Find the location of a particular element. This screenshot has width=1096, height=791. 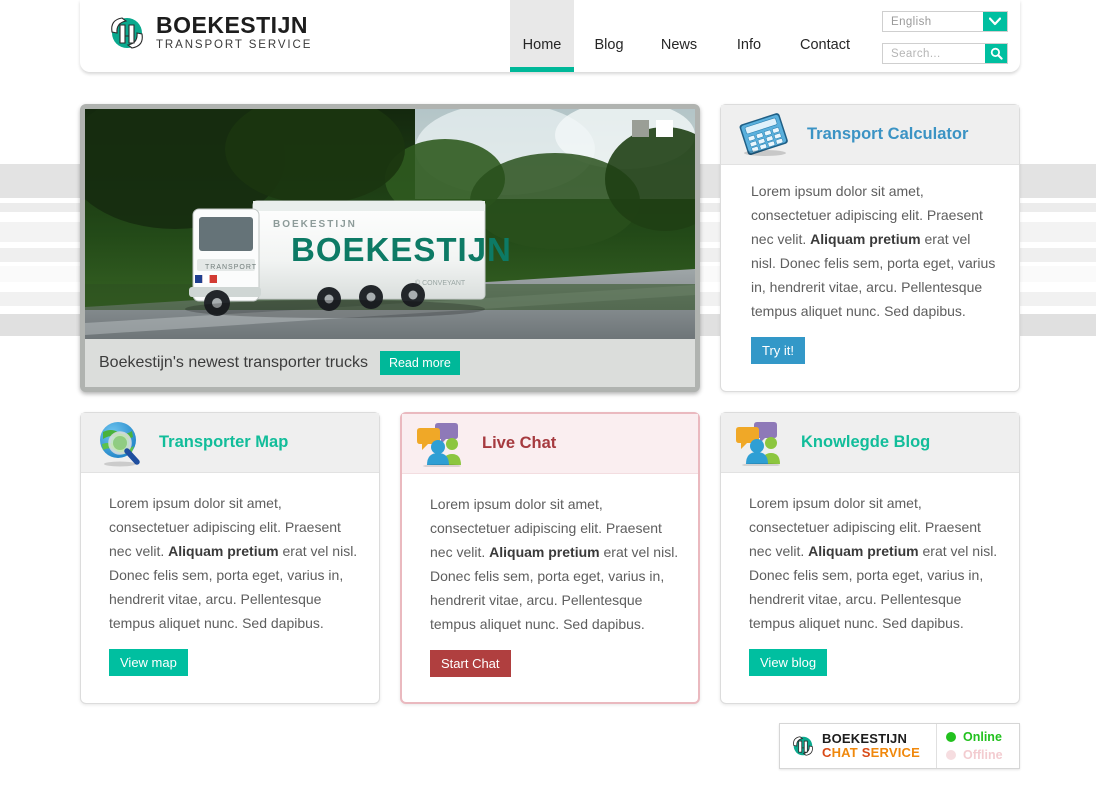

chat-brand-c: C is located at coordinates (827, 752).